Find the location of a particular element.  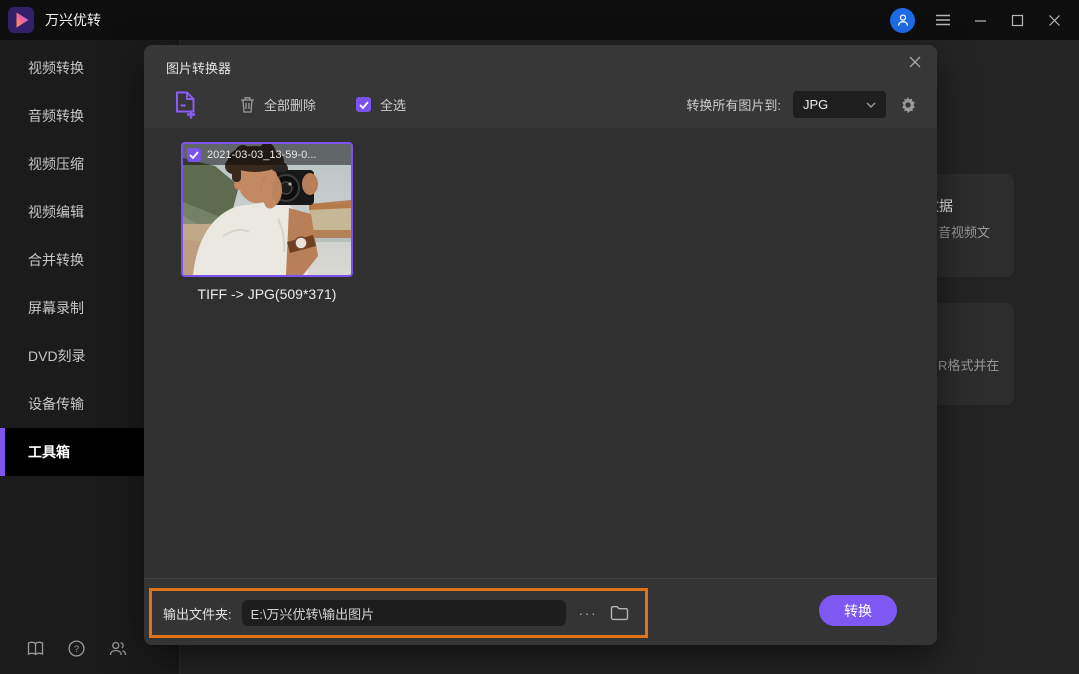

menu-button is located at coordinates (943, 20).